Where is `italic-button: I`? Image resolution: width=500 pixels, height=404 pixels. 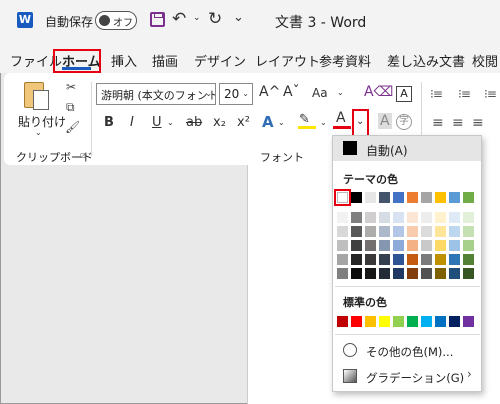 italic-button: I is located at coordinates (132, 122).